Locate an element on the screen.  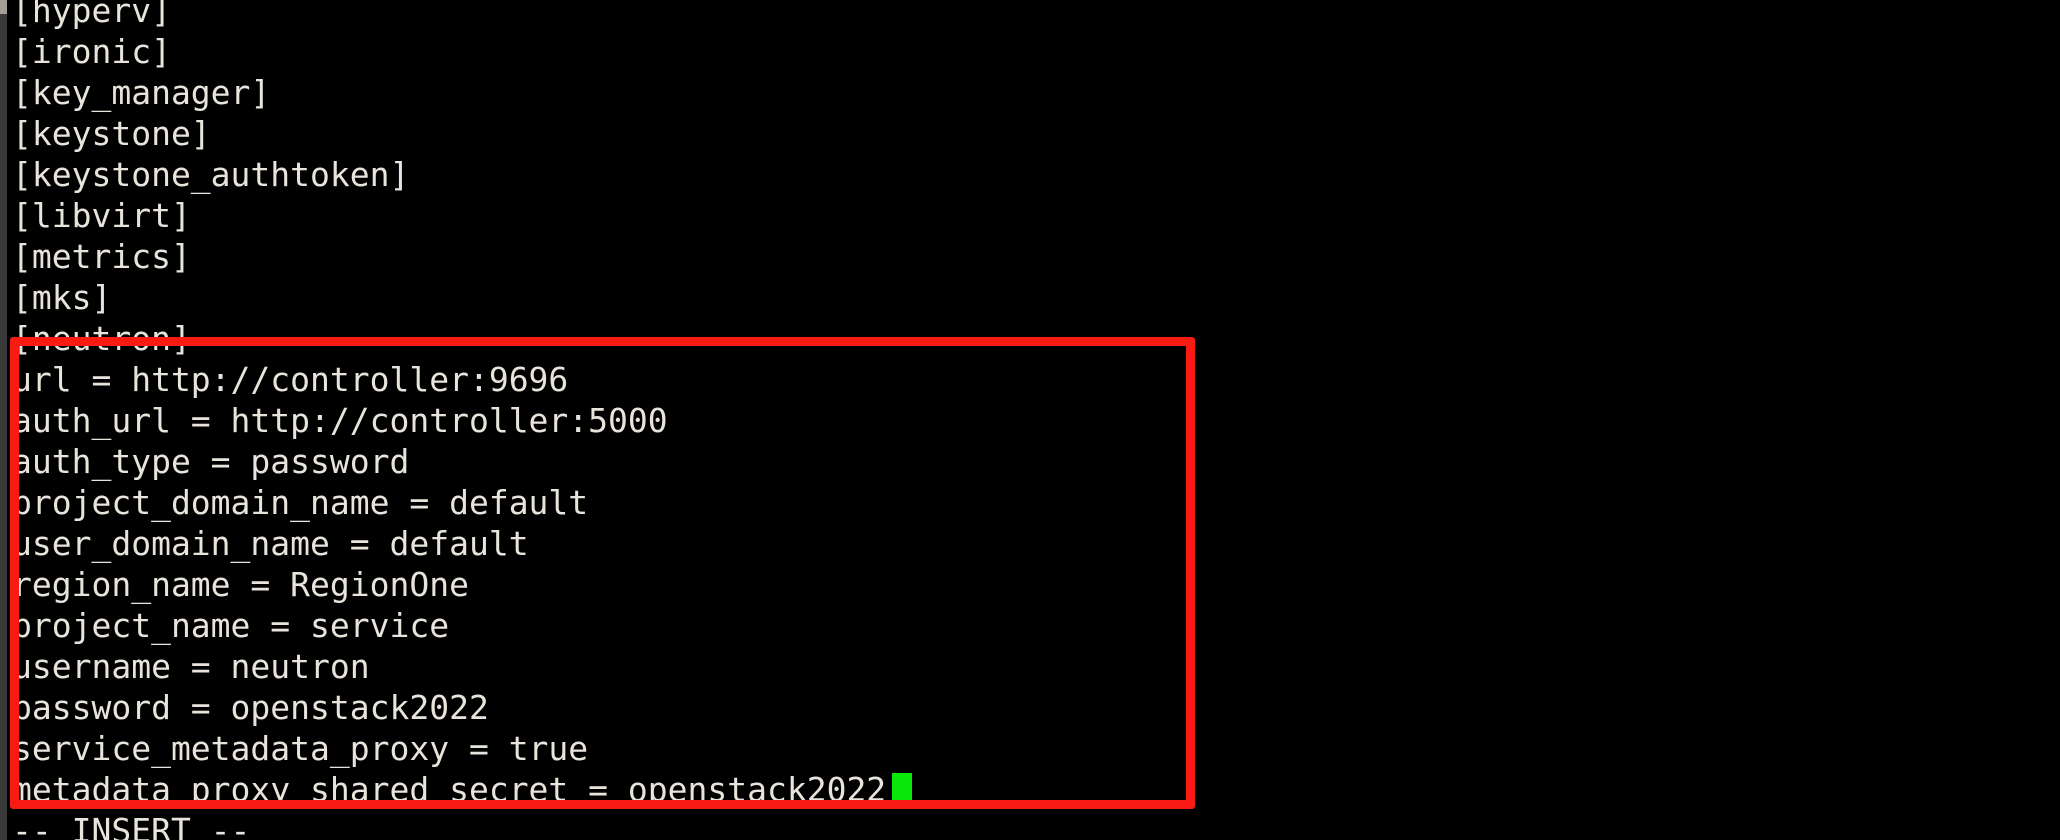
editor-line: auth_type = password is located at coordinates (211, 461).